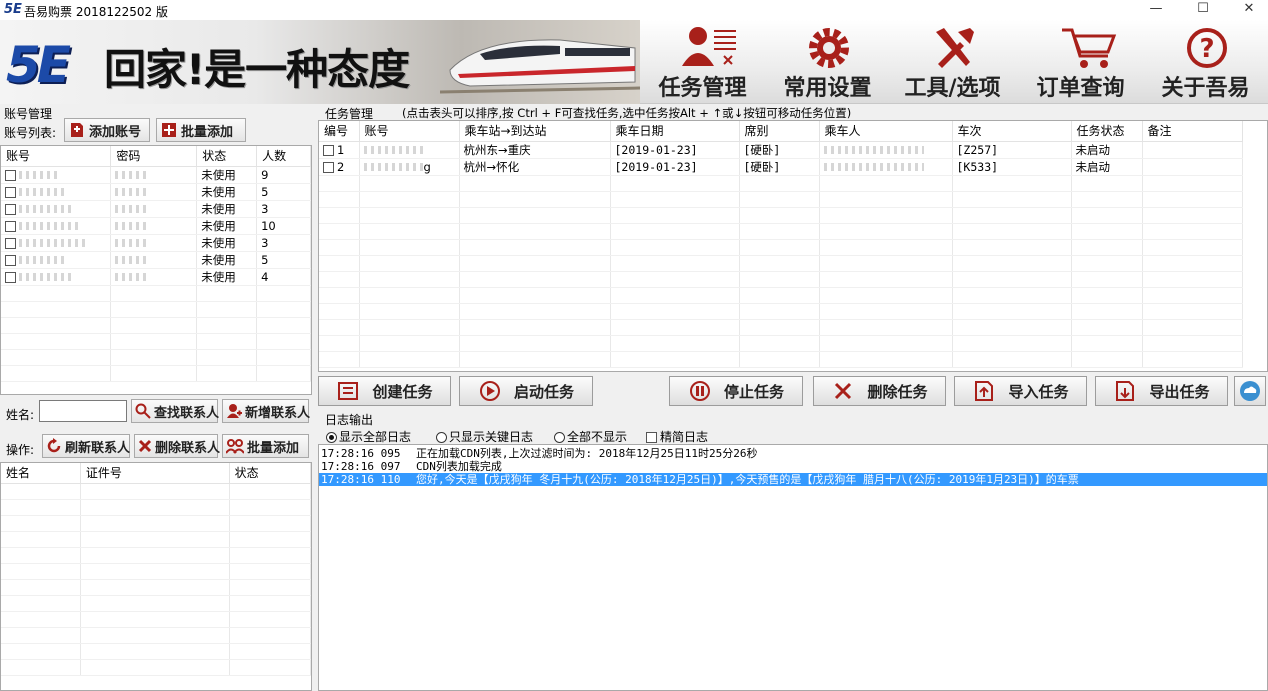 Image resolution: width=1268 pixels, height=691 pixels. What do you see at coordinates (535, 131) in the screenshot?
I see `col-route: 乘车站→到达站` at bounding box center [535, 131].